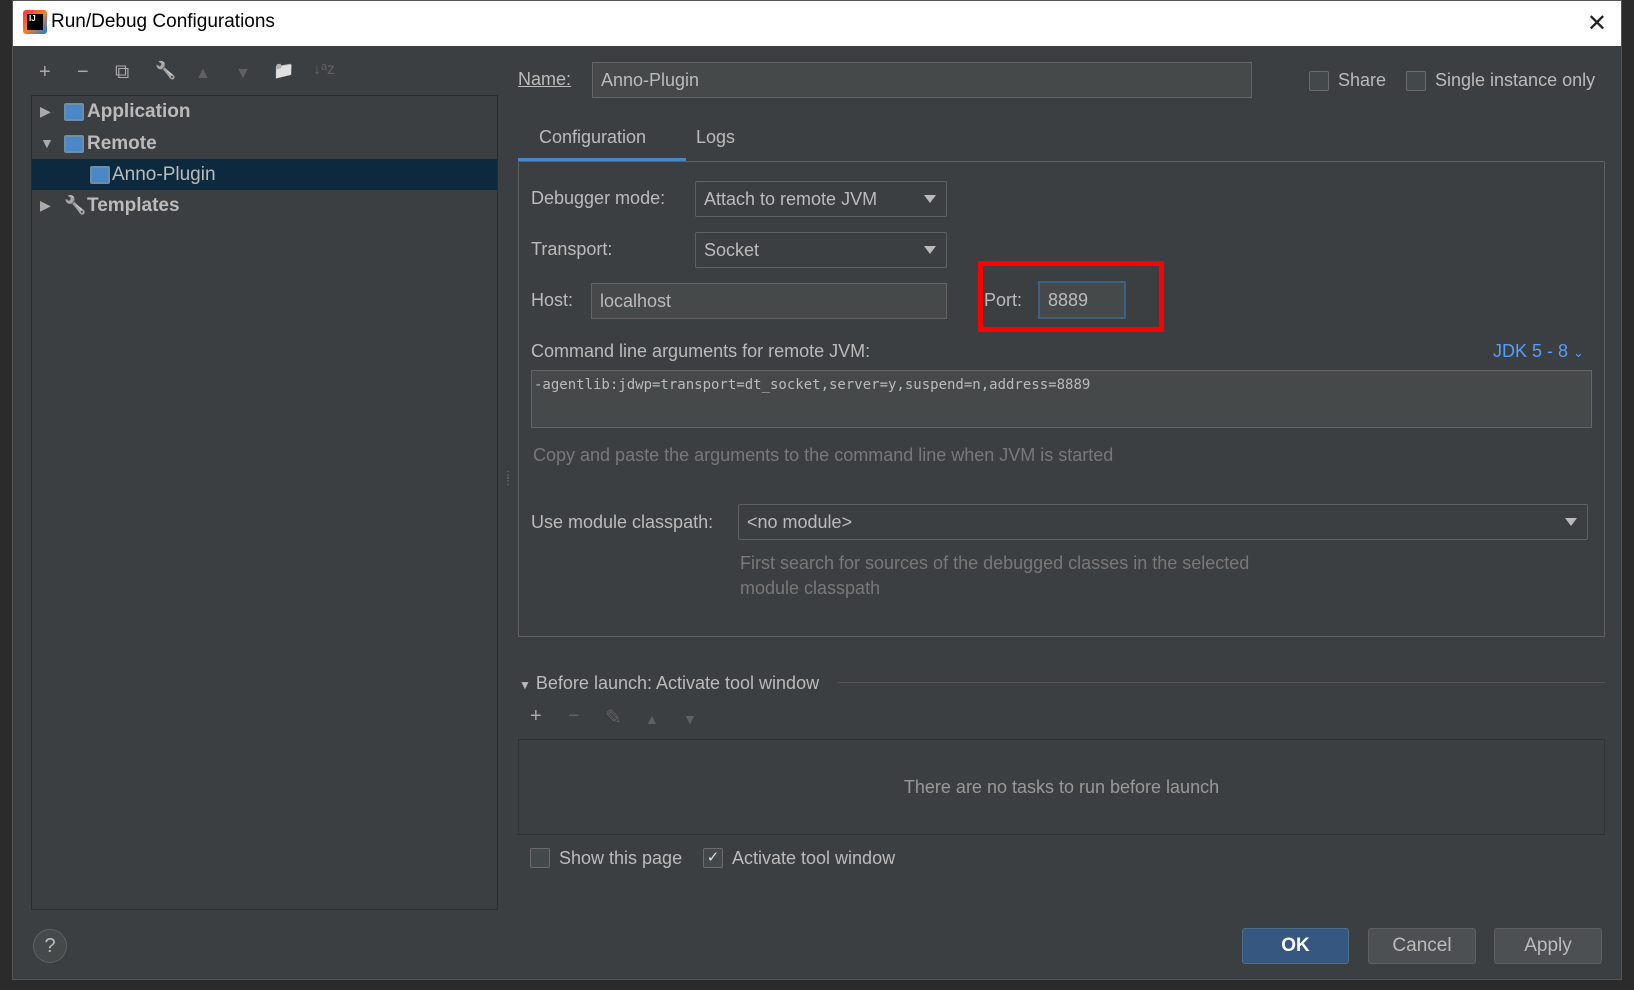 The image size is (1634, 990). I want to click on debugger-mode-combo: Attach to remote JVM, so click(821, 199).